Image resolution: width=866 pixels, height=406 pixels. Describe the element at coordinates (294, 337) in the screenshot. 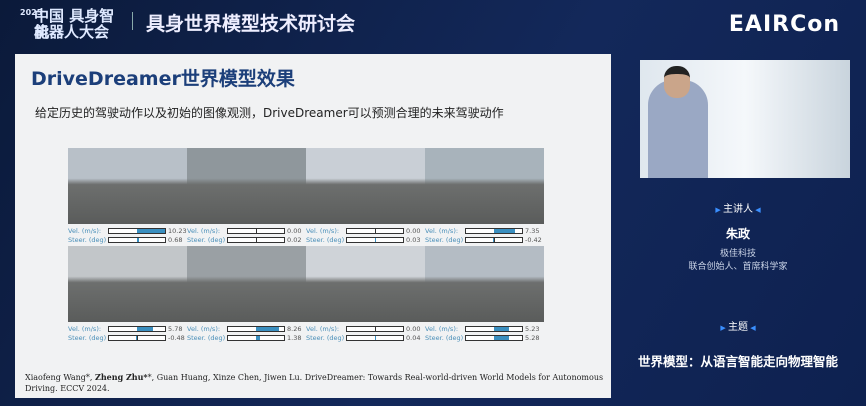

I see `steer-value: 1.38` at that location.